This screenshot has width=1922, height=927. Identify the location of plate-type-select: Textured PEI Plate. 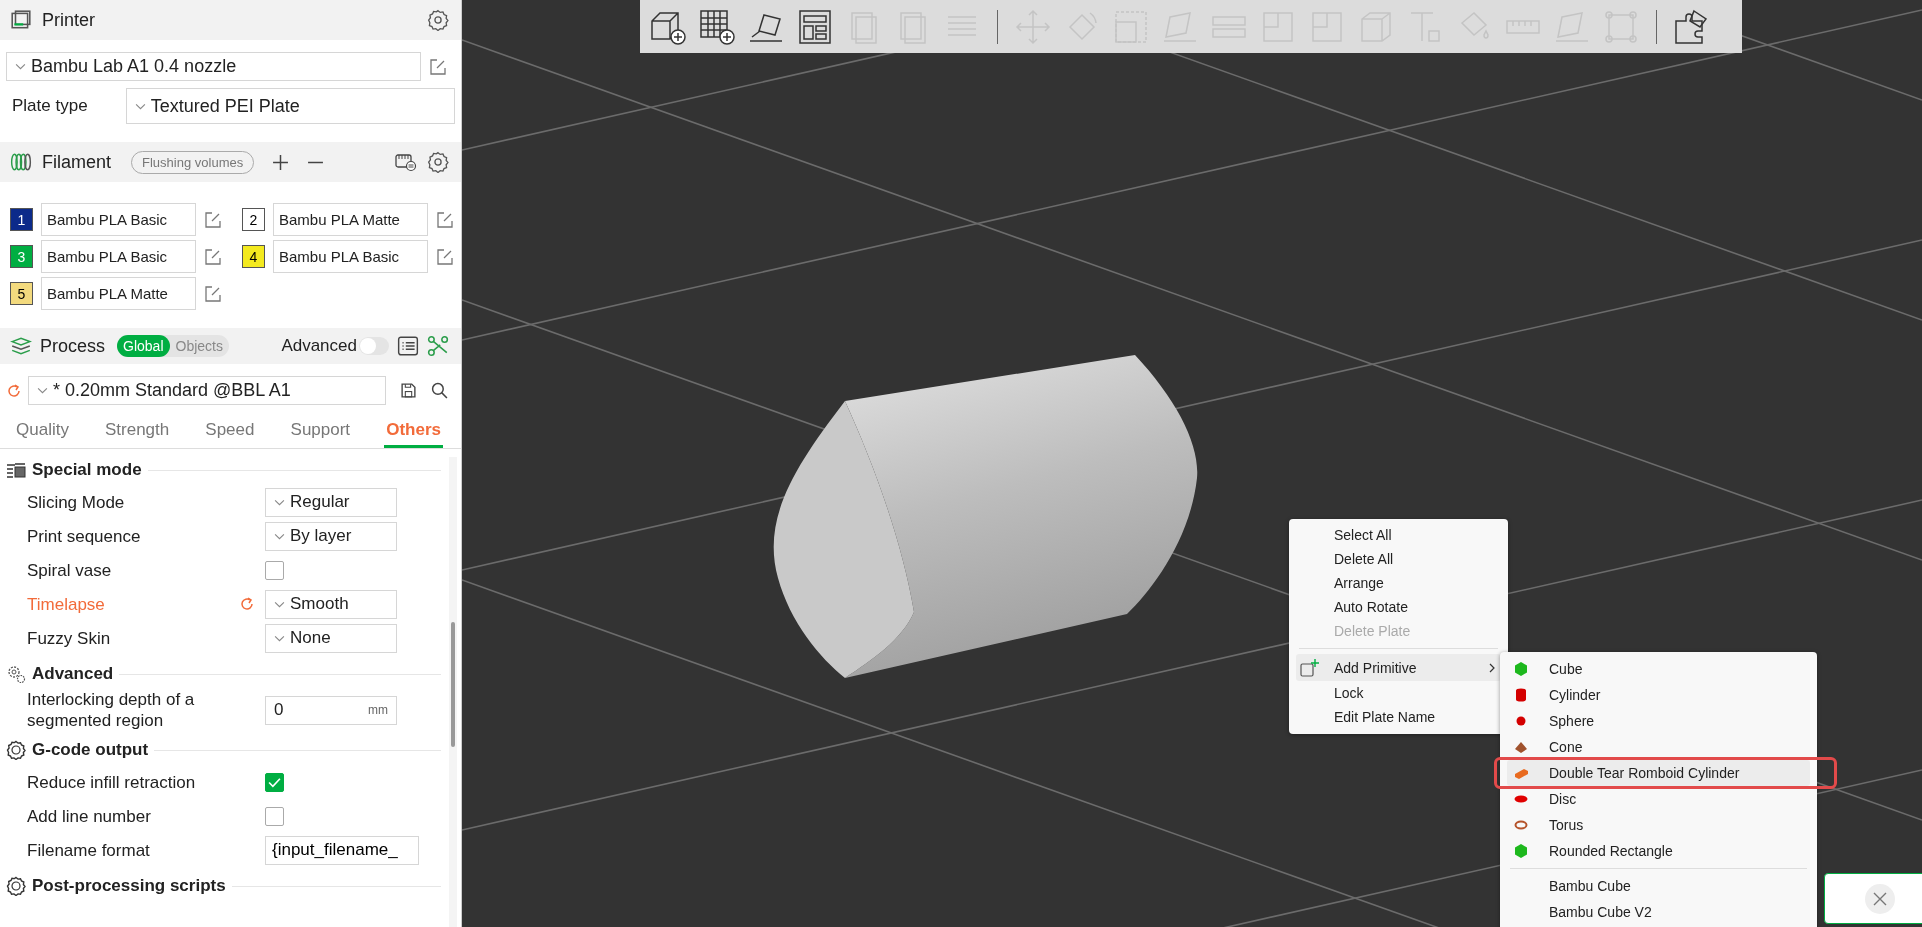
(290, 106).